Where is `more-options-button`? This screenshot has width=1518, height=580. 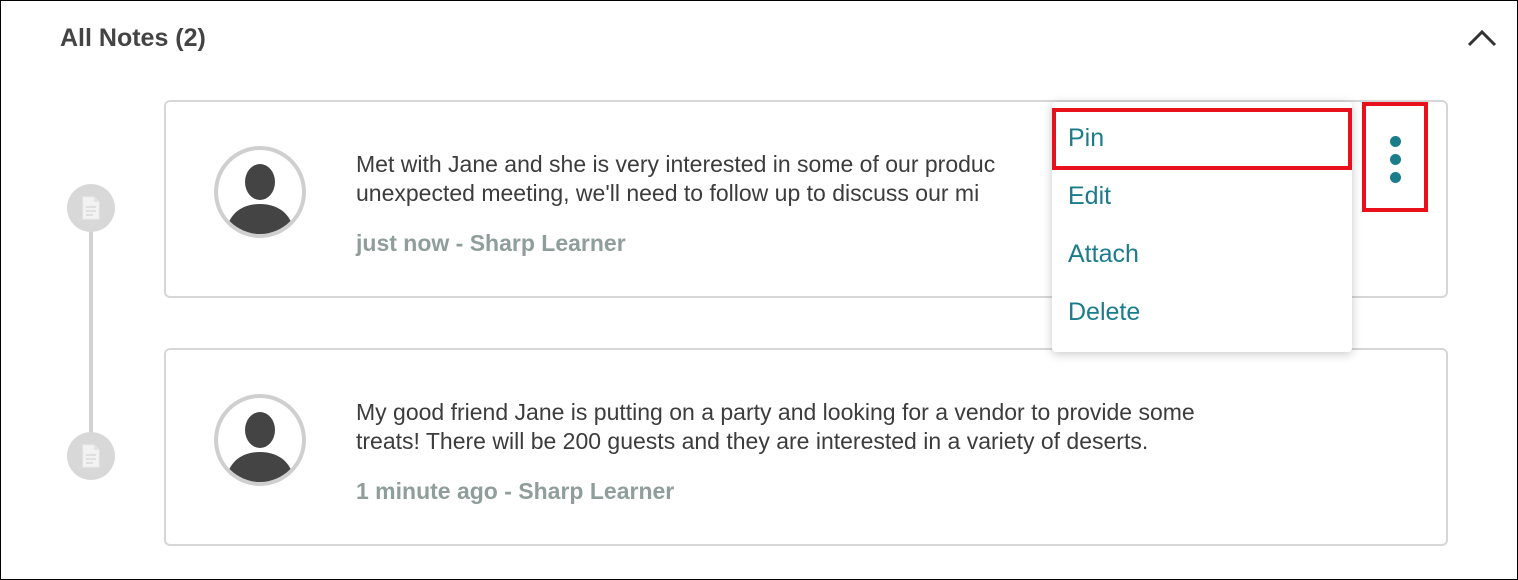
more-options-button is located at coordinates (1395, 157).